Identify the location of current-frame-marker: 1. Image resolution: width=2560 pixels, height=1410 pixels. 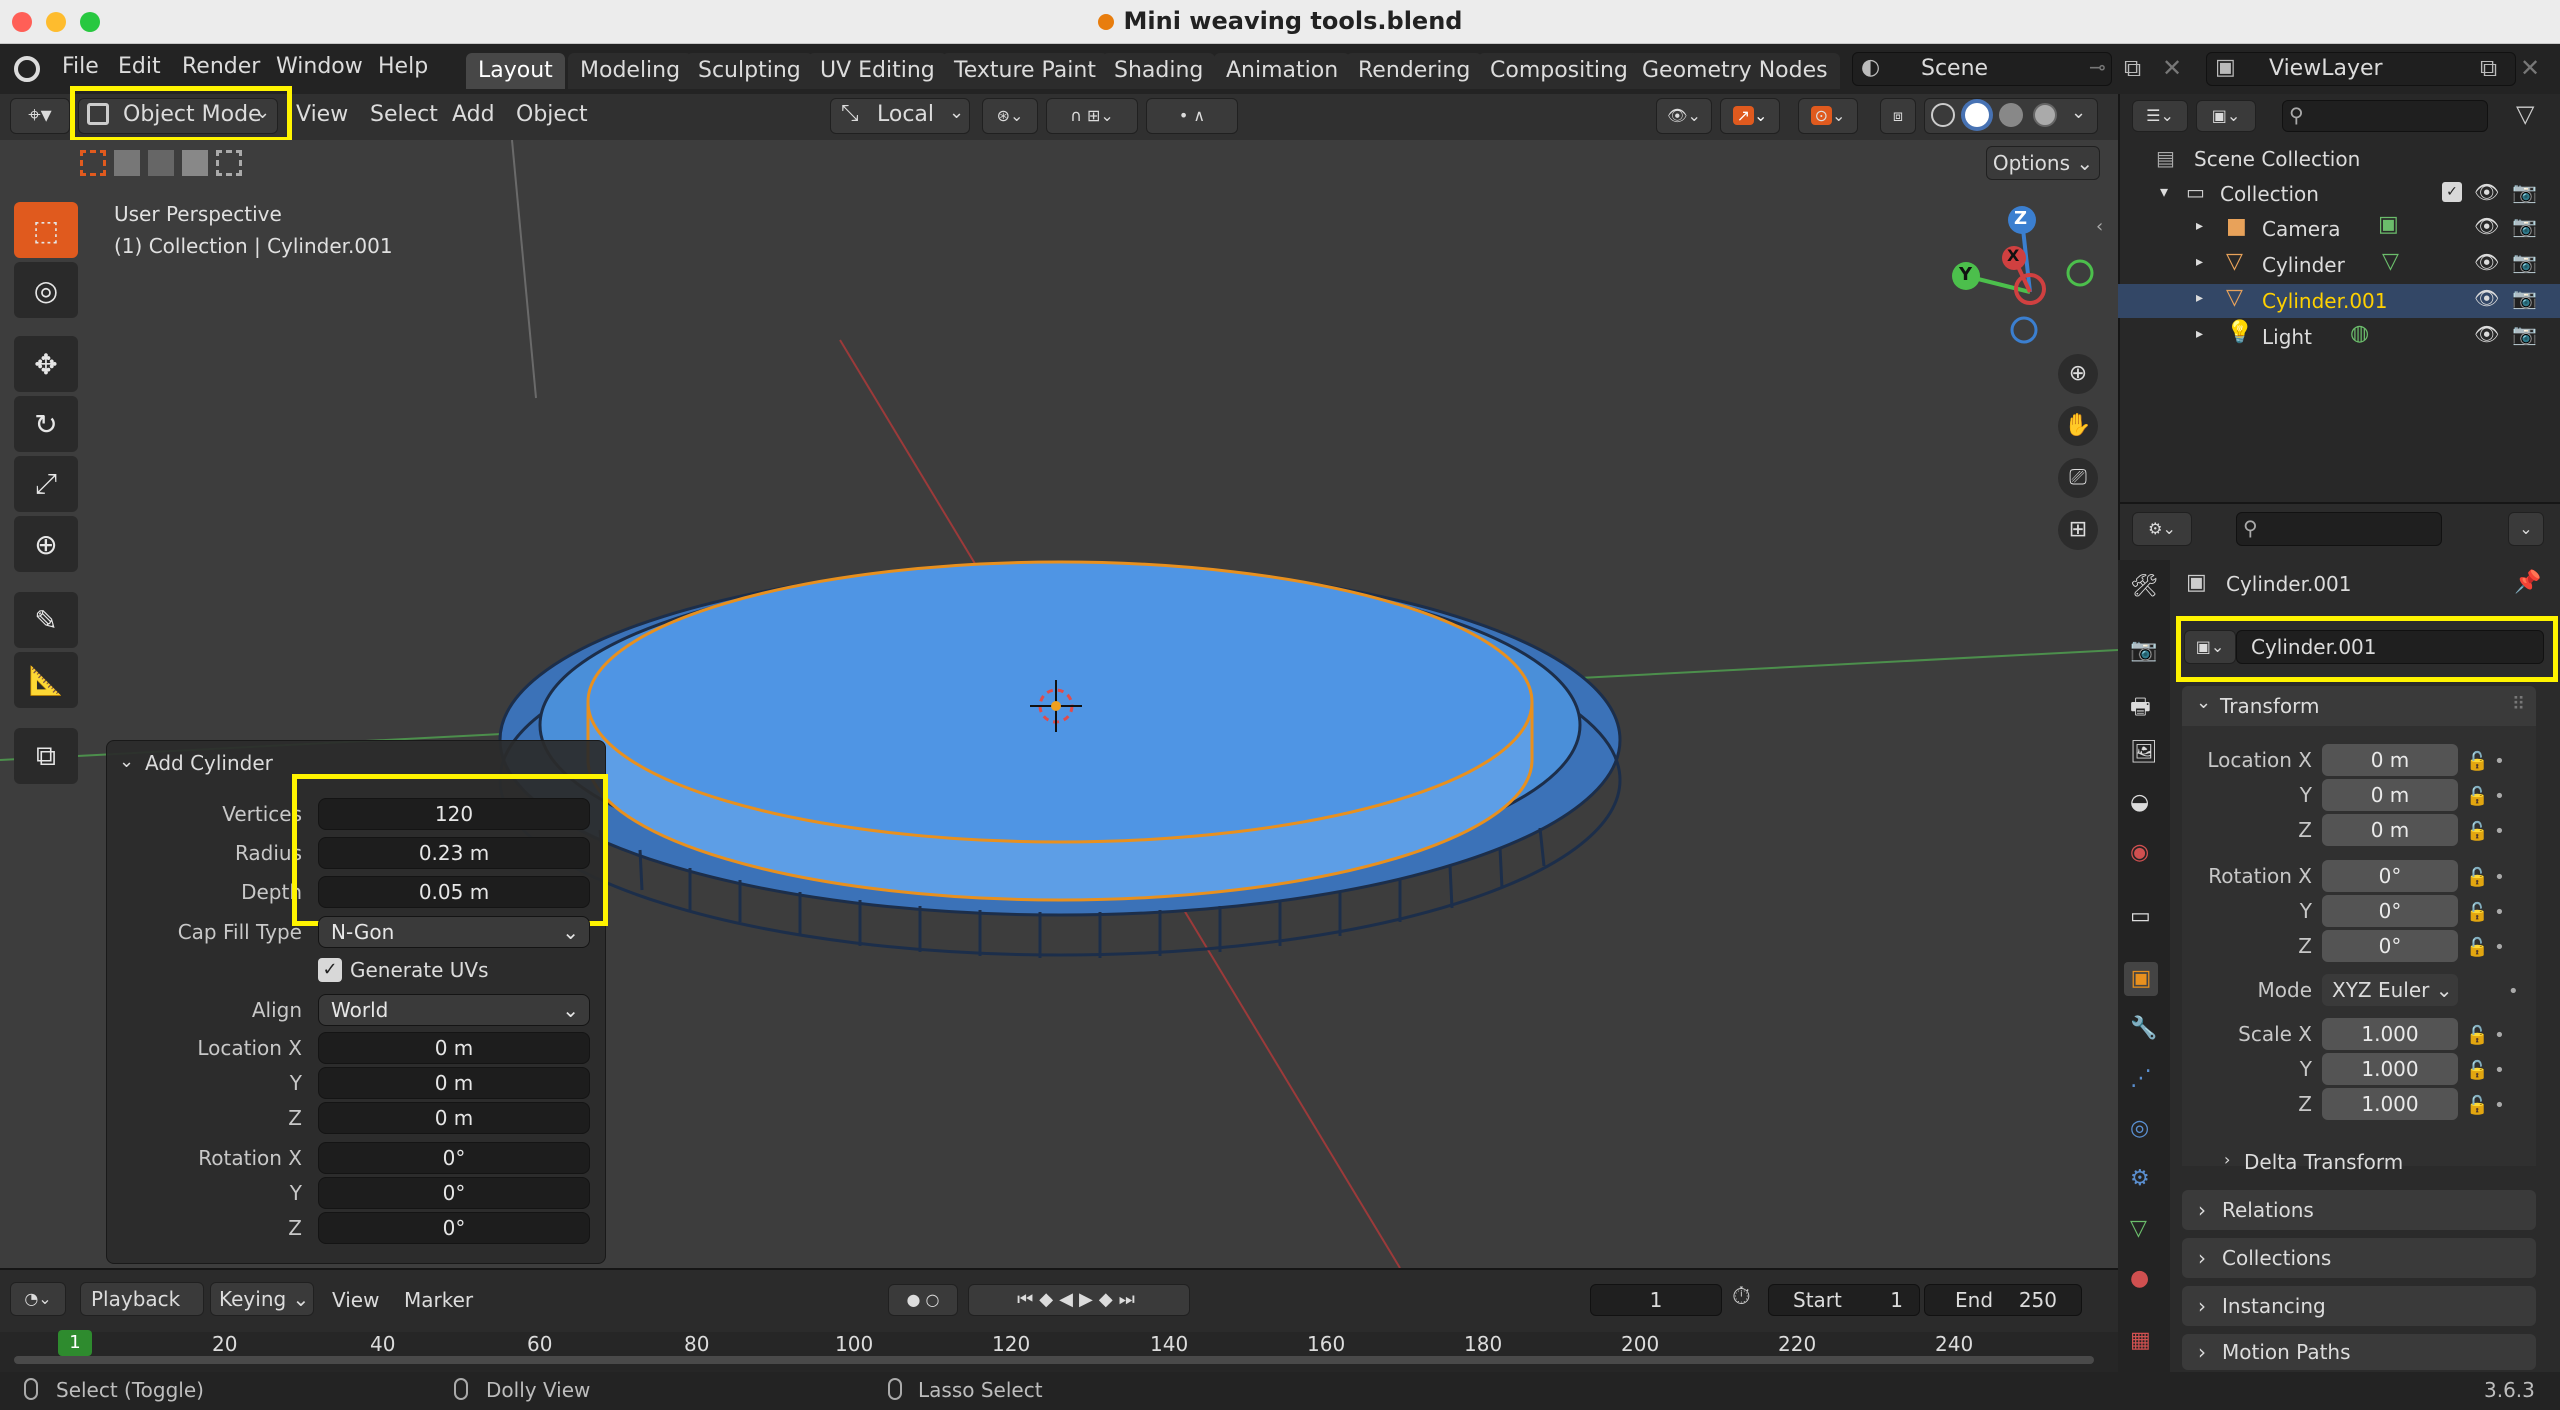
(75, 1343).